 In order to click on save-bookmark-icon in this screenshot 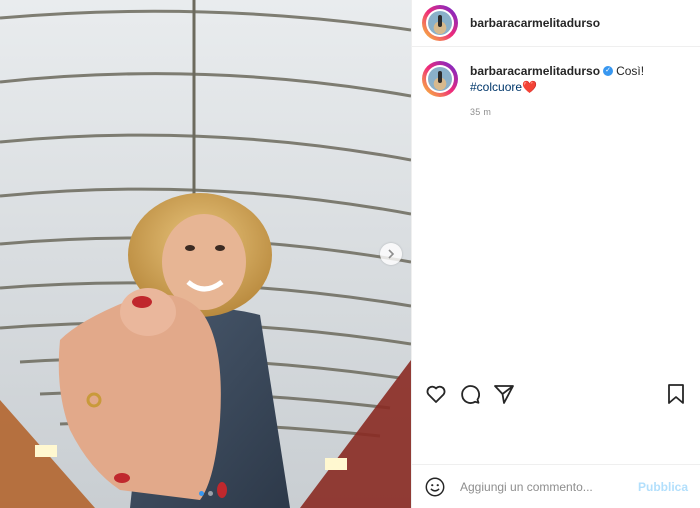, I will do `click(676, 394)`.